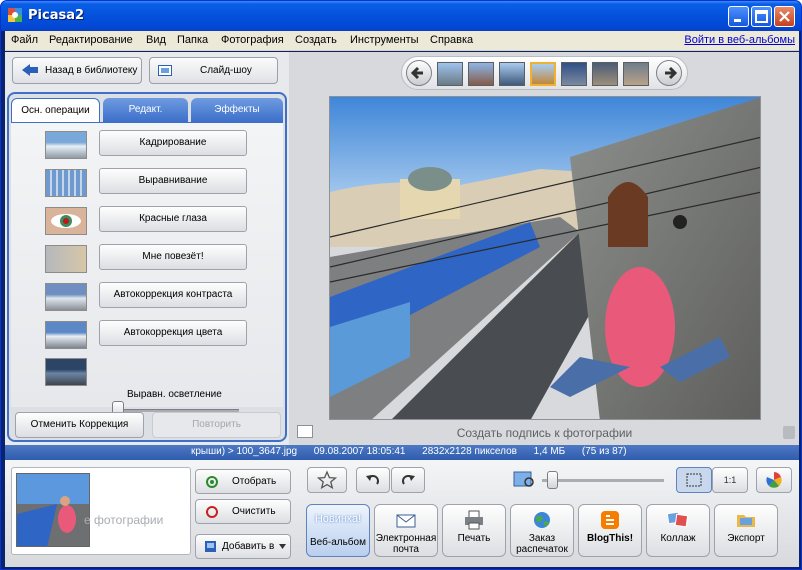 The width and height of the screenshot is (802, 570). I want to click on red-eye-button: Красные глаза, so click(173, 219).